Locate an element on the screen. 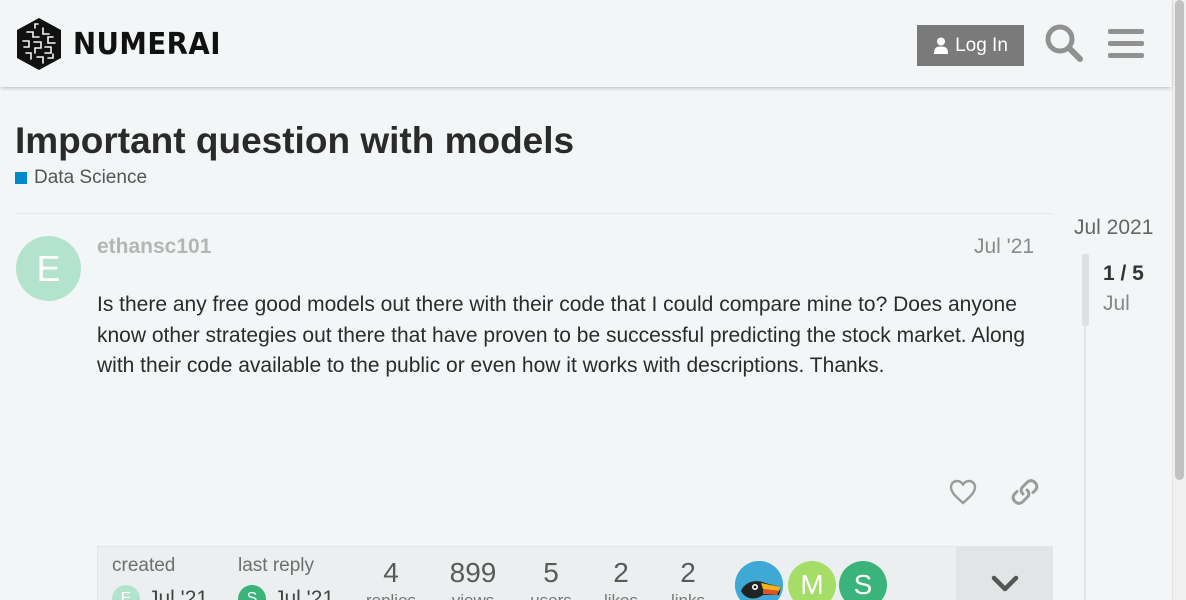 Image resolution: width=1186 pixels, height=600 pixels. timeline-month: Jul is located at coordinates (1116, 303).